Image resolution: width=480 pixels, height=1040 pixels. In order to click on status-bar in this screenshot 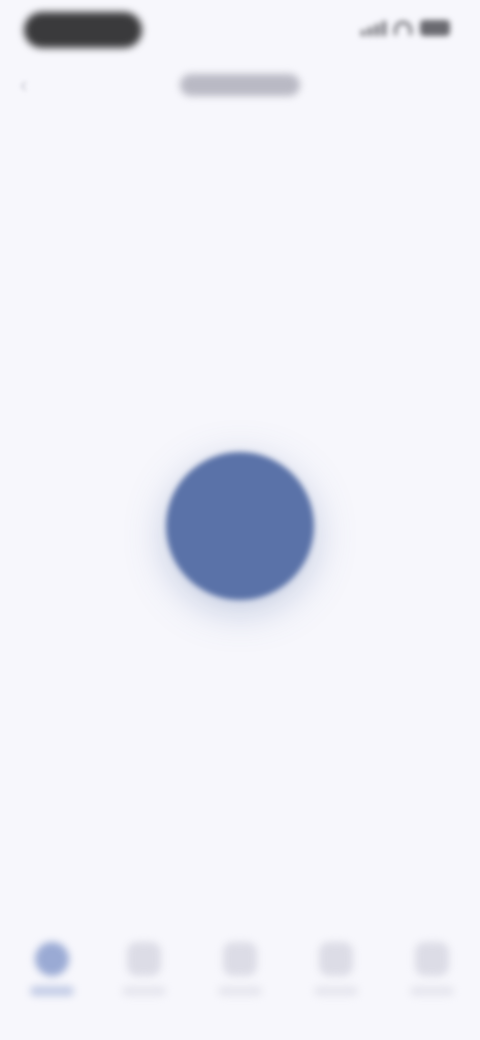, I will do `click(240, 30)`.